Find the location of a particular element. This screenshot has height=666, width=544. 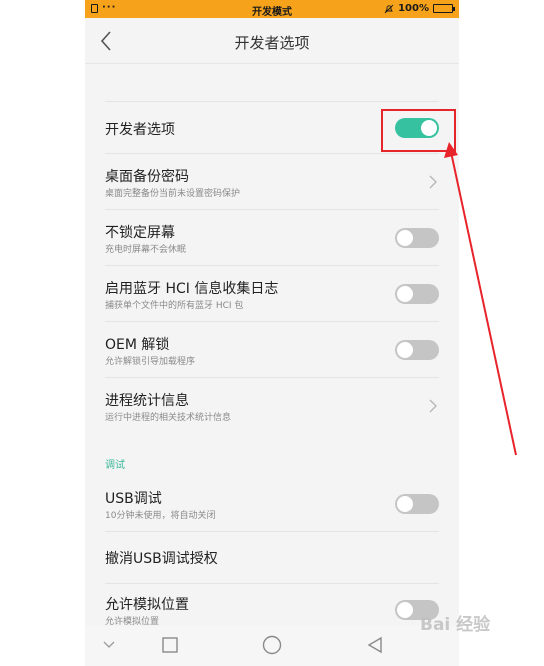

usb-debugging-toggle is located at coordinates (417, 504).